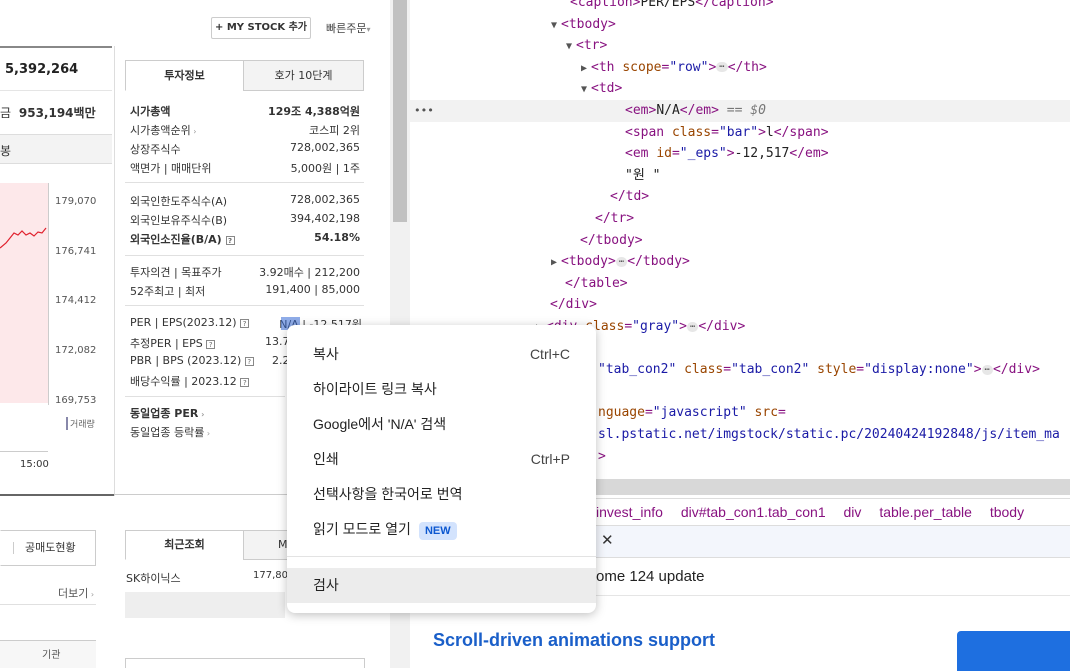  Describe the element at coordinates (312, 289) in the screenshot. I see `info-value: 191,400 | 85,000` at that location.